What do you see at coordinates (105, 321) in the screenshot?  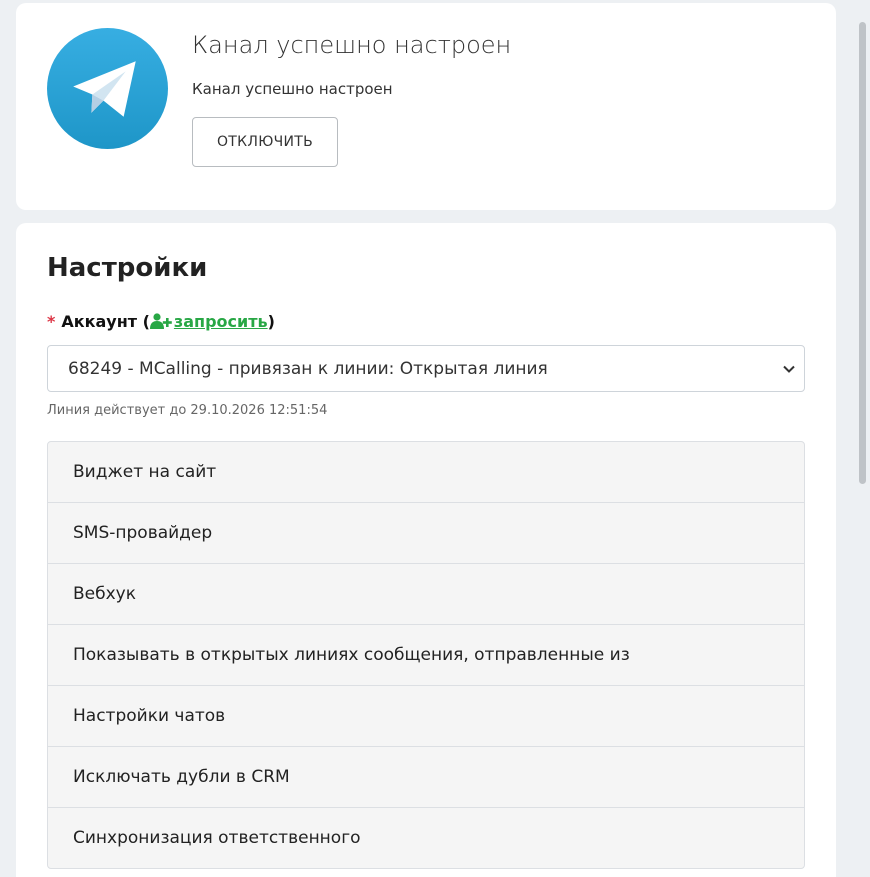 I see `account-label-text: Аккаунт (` at bounding box center [105, 321].